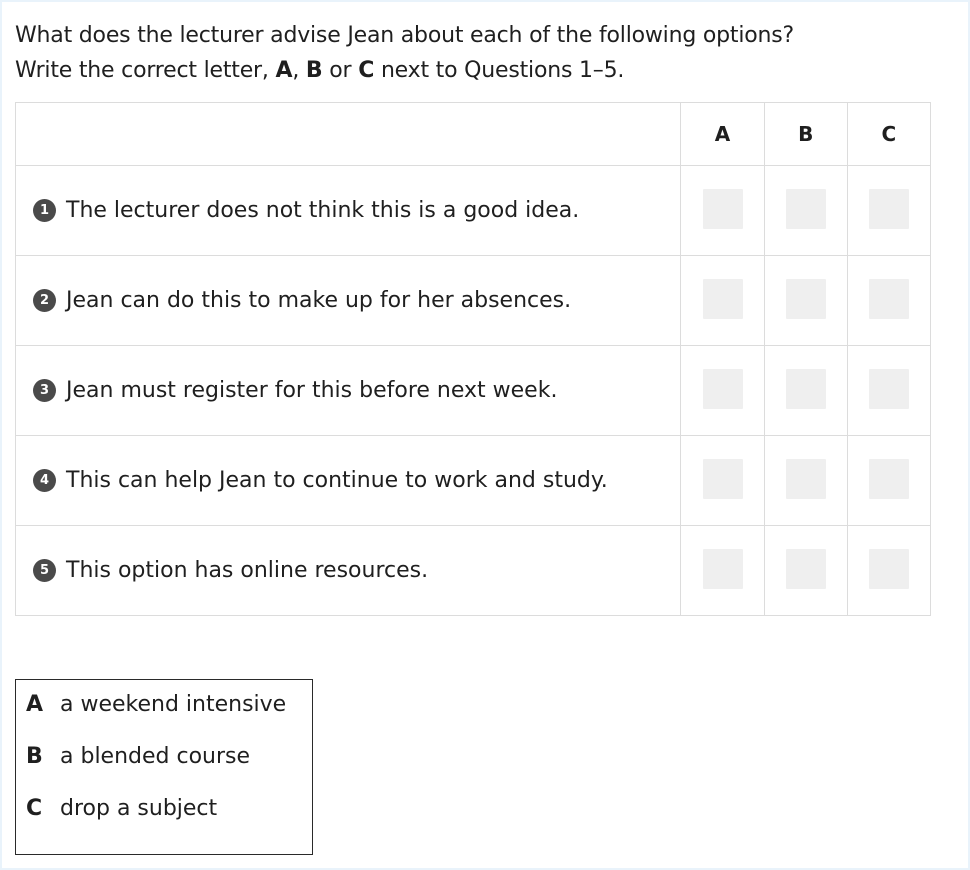  Describe the element at coordinates (44, 390) in the screenshot. I see `question-number-badge: 3` at that location.